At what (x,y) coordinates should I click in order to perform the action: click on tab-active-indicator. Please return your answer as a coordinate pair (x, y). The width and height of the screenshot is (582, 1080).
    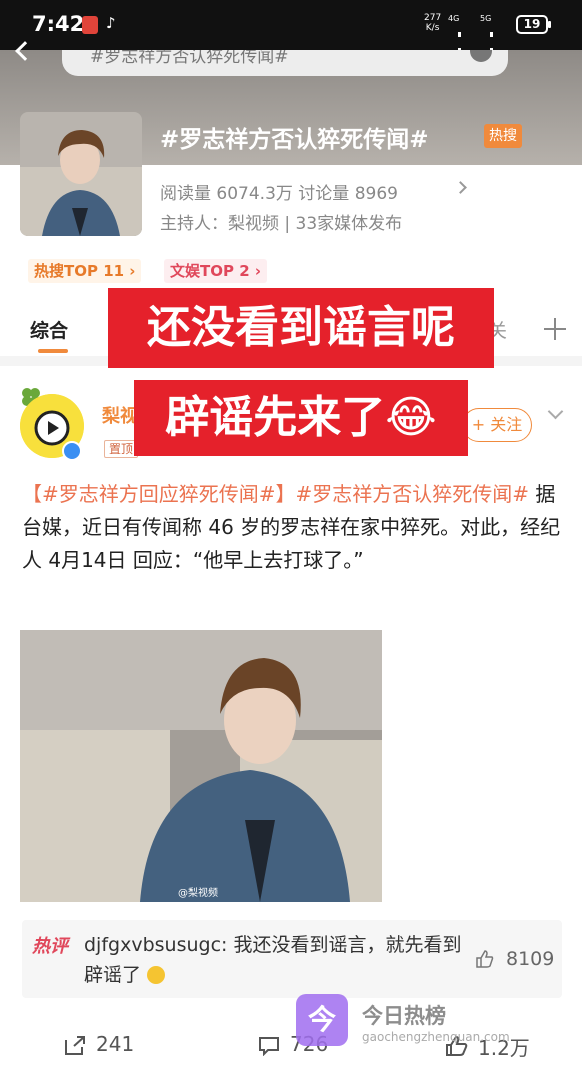
    Looking at the image, I should click on (53, 351).